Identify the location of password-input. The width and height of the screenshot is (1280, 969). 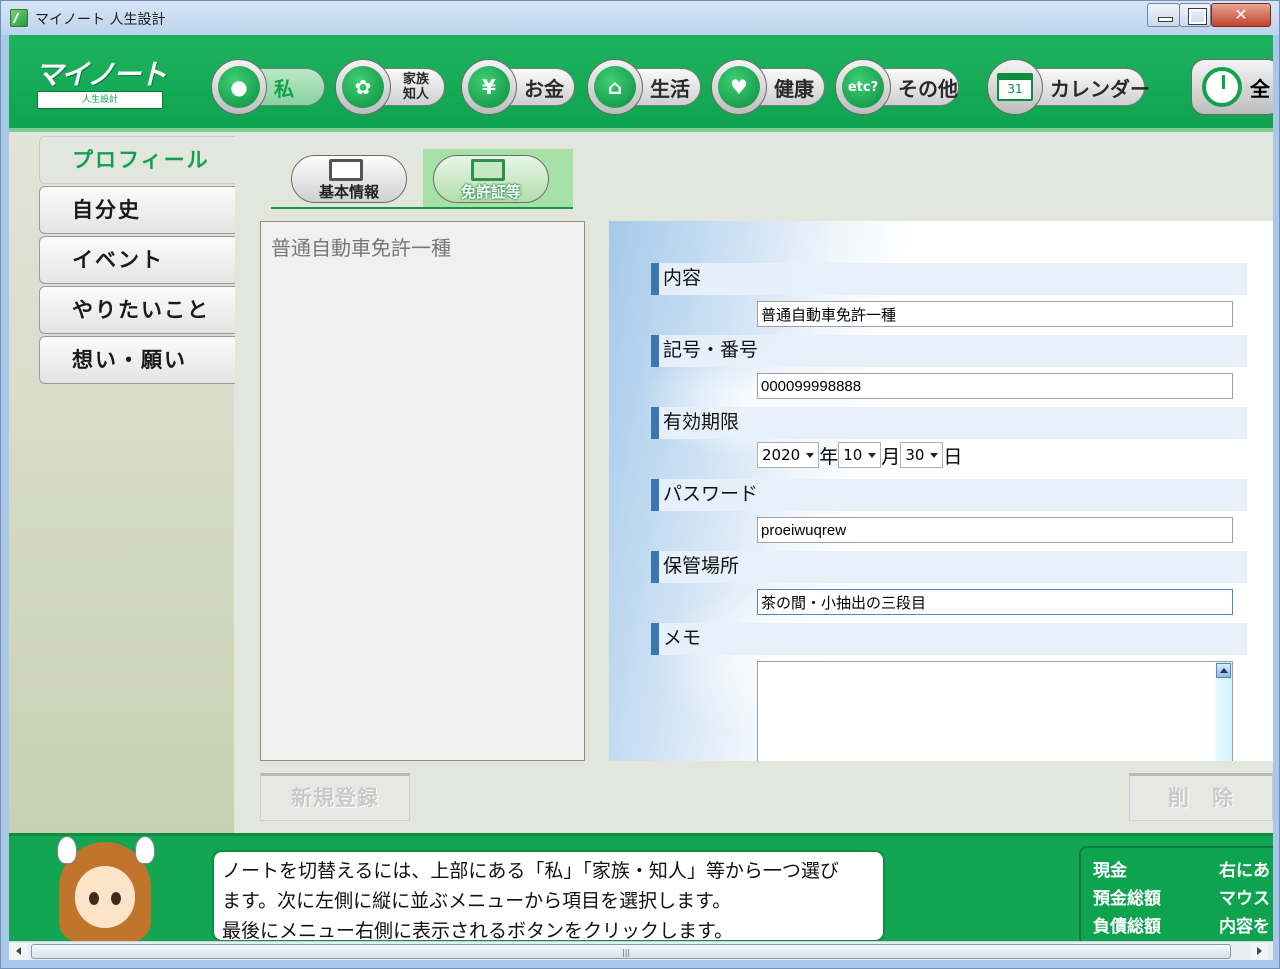
(995, 530).